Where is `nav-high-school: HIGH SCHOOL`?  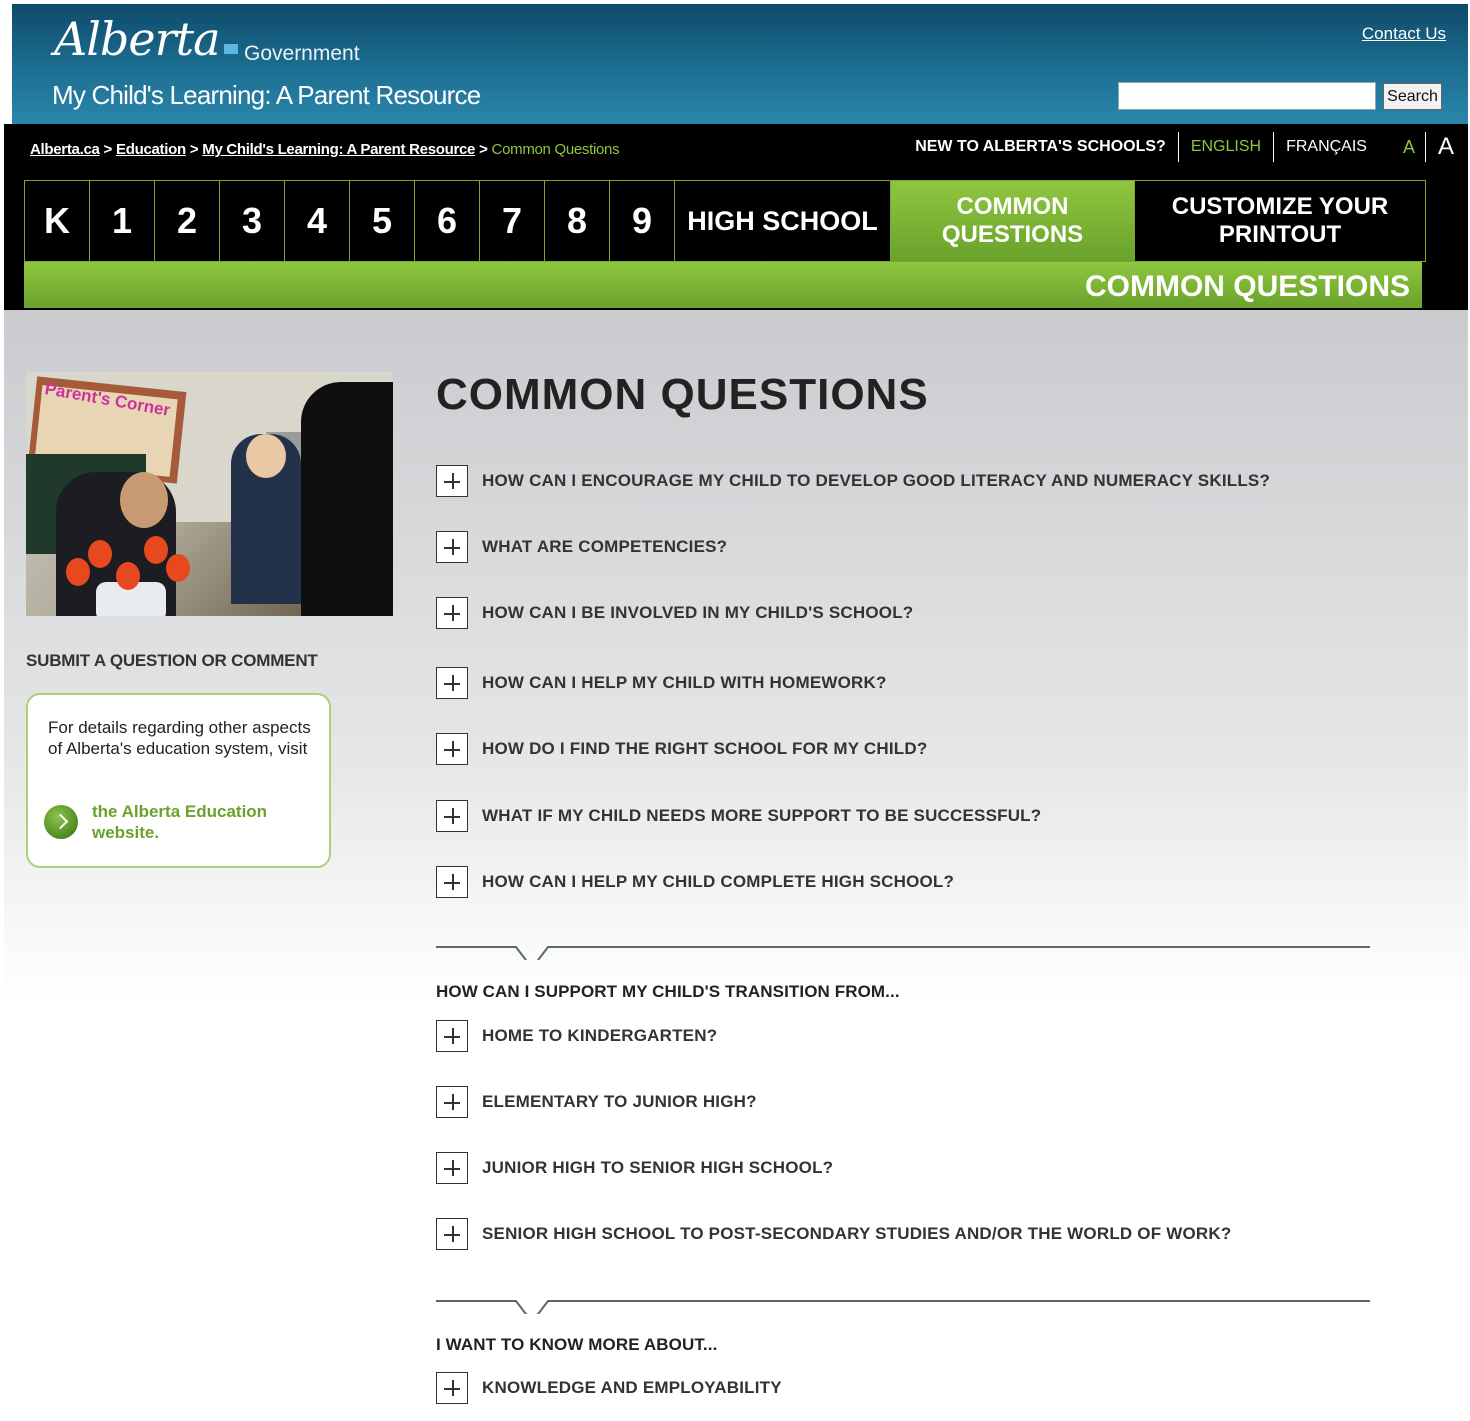
nav-high-school: HIGH SCHOOL is located at coordinates (782, 221).